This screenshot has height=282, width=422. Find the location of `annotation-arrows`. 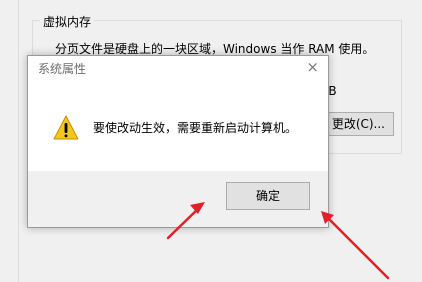

annotation-arrows is located at coordinates (278, 241).